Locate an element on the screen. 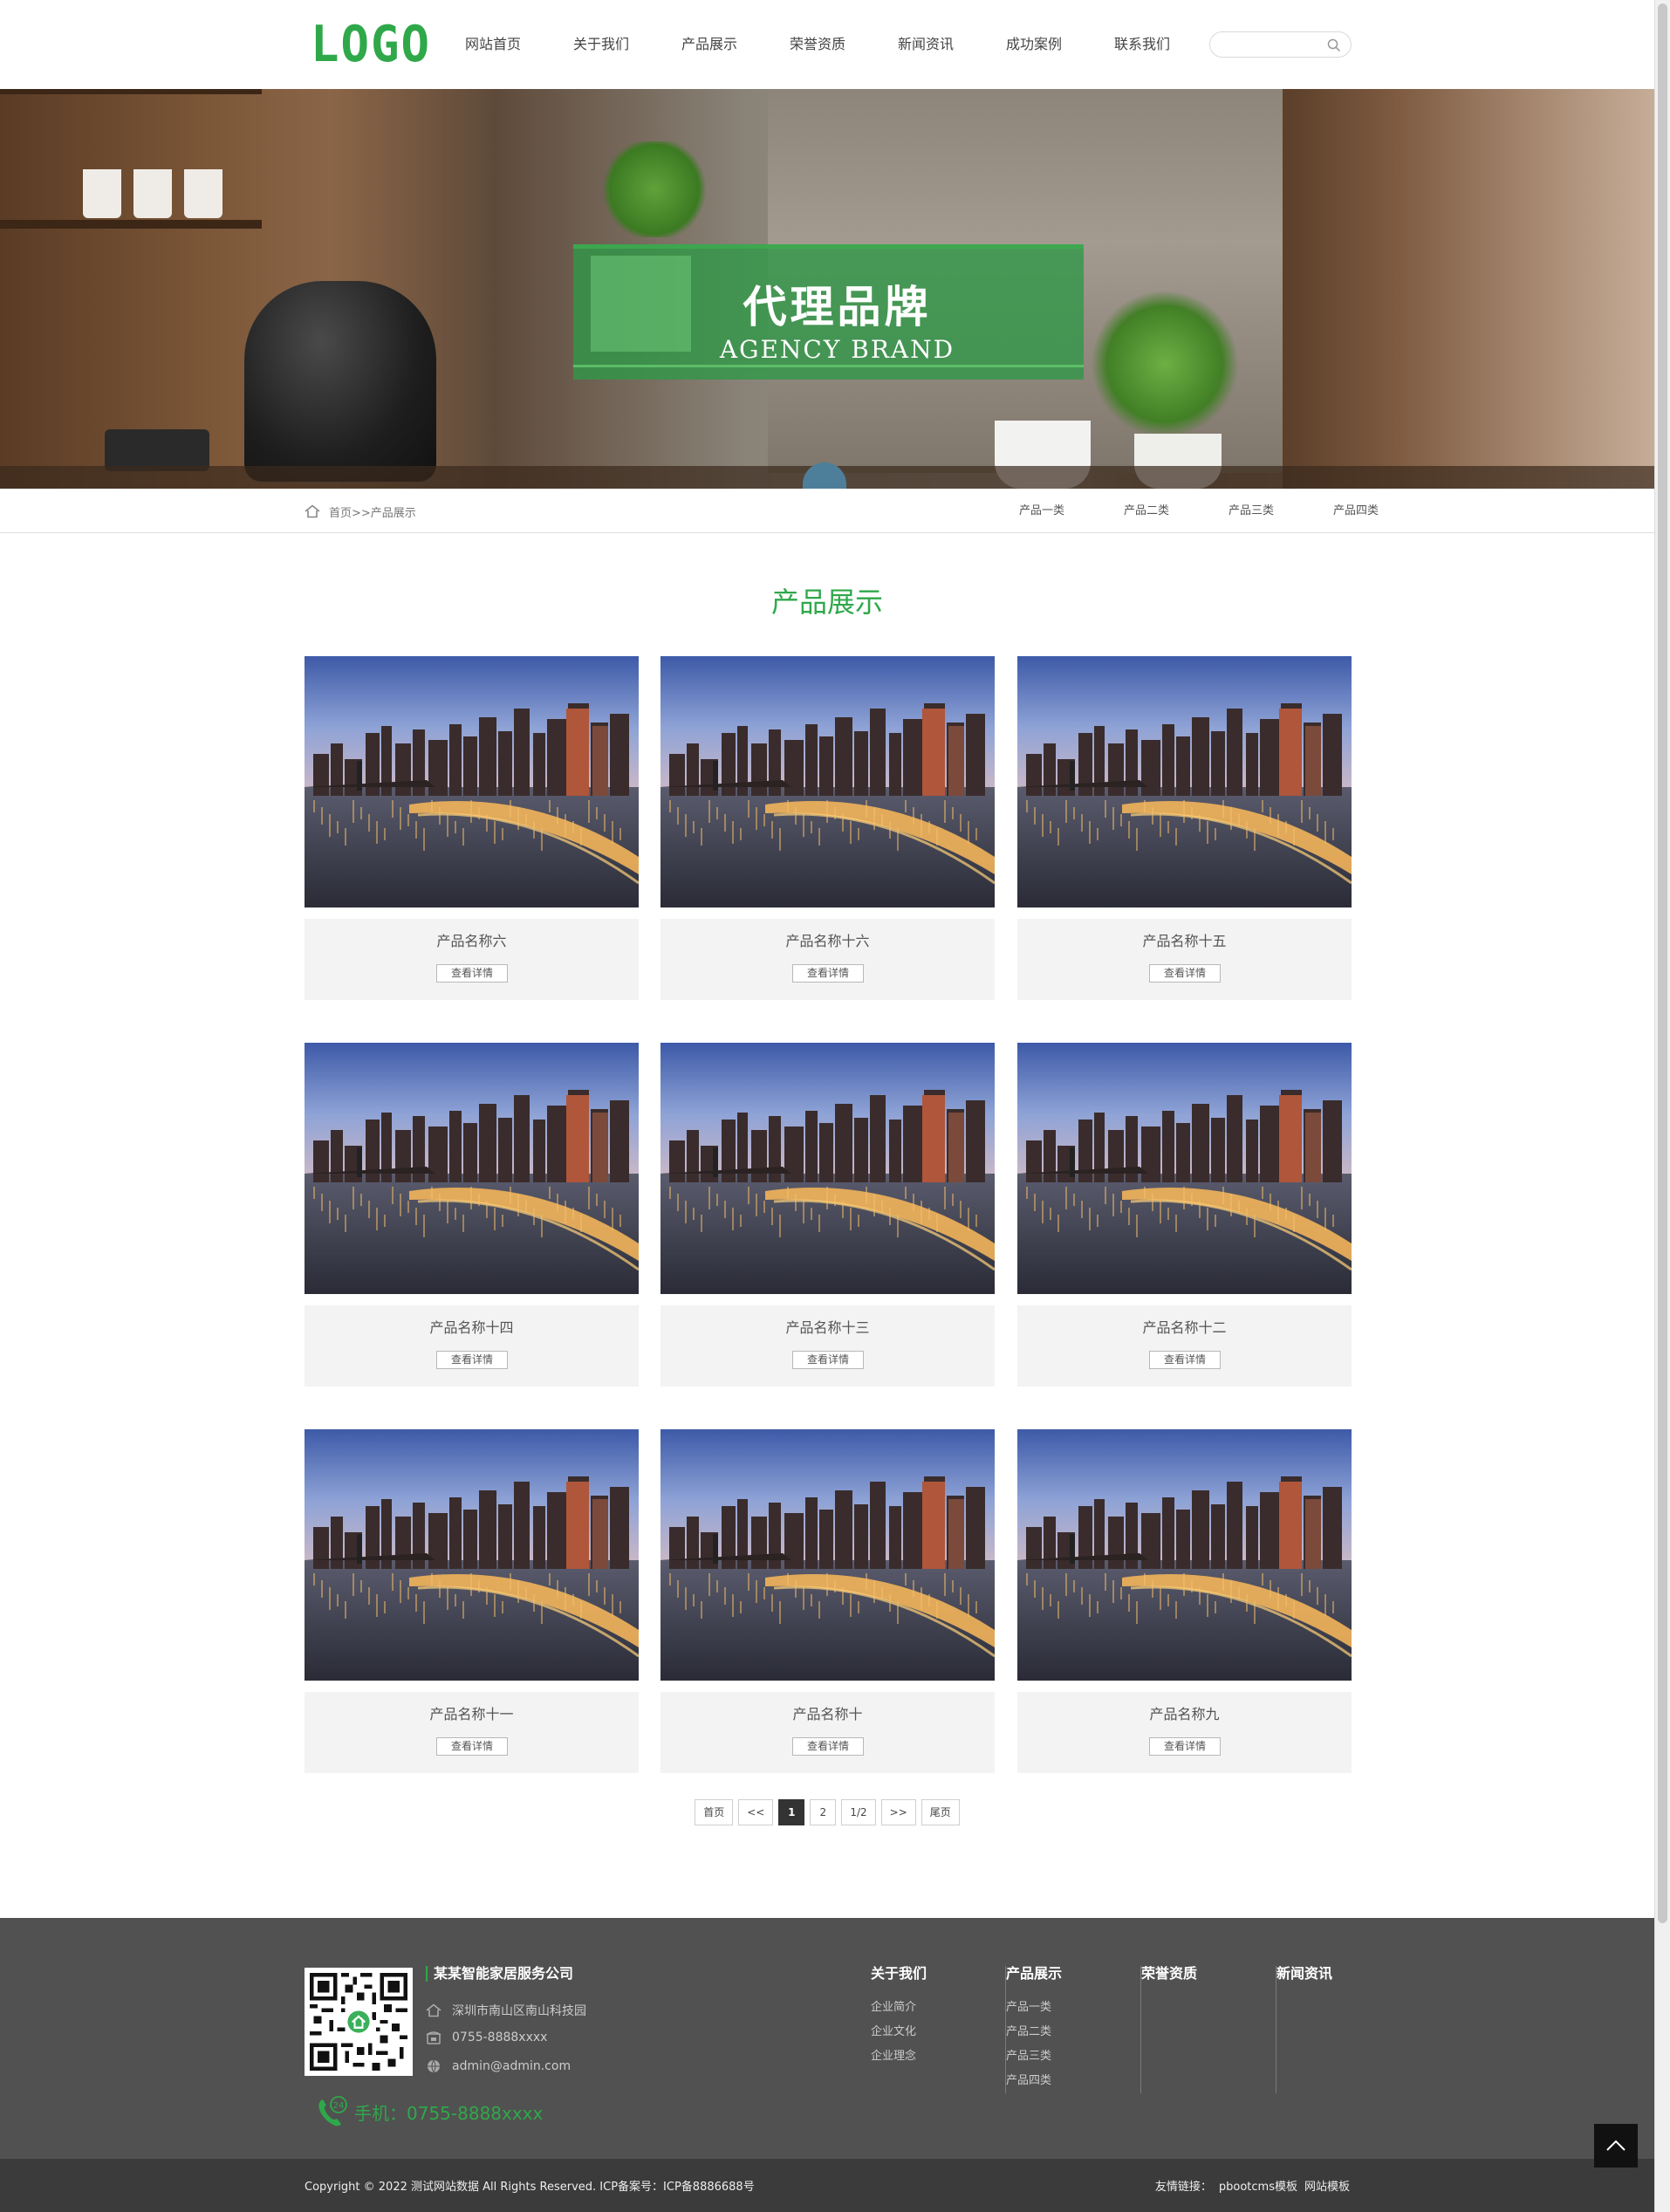  product-card: 产品名称十二 查看详情 is located at coordinates (1184, 1215).